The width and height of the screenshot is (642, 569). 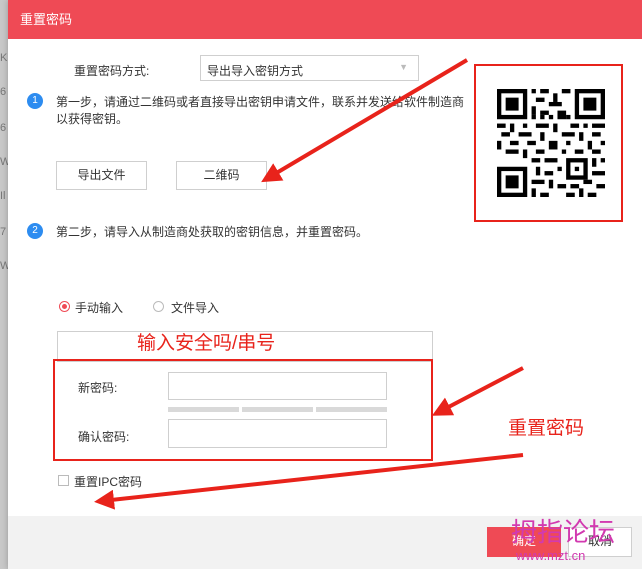 I want to click on export-file-button: 导出文件, so click(x=101, y=175).